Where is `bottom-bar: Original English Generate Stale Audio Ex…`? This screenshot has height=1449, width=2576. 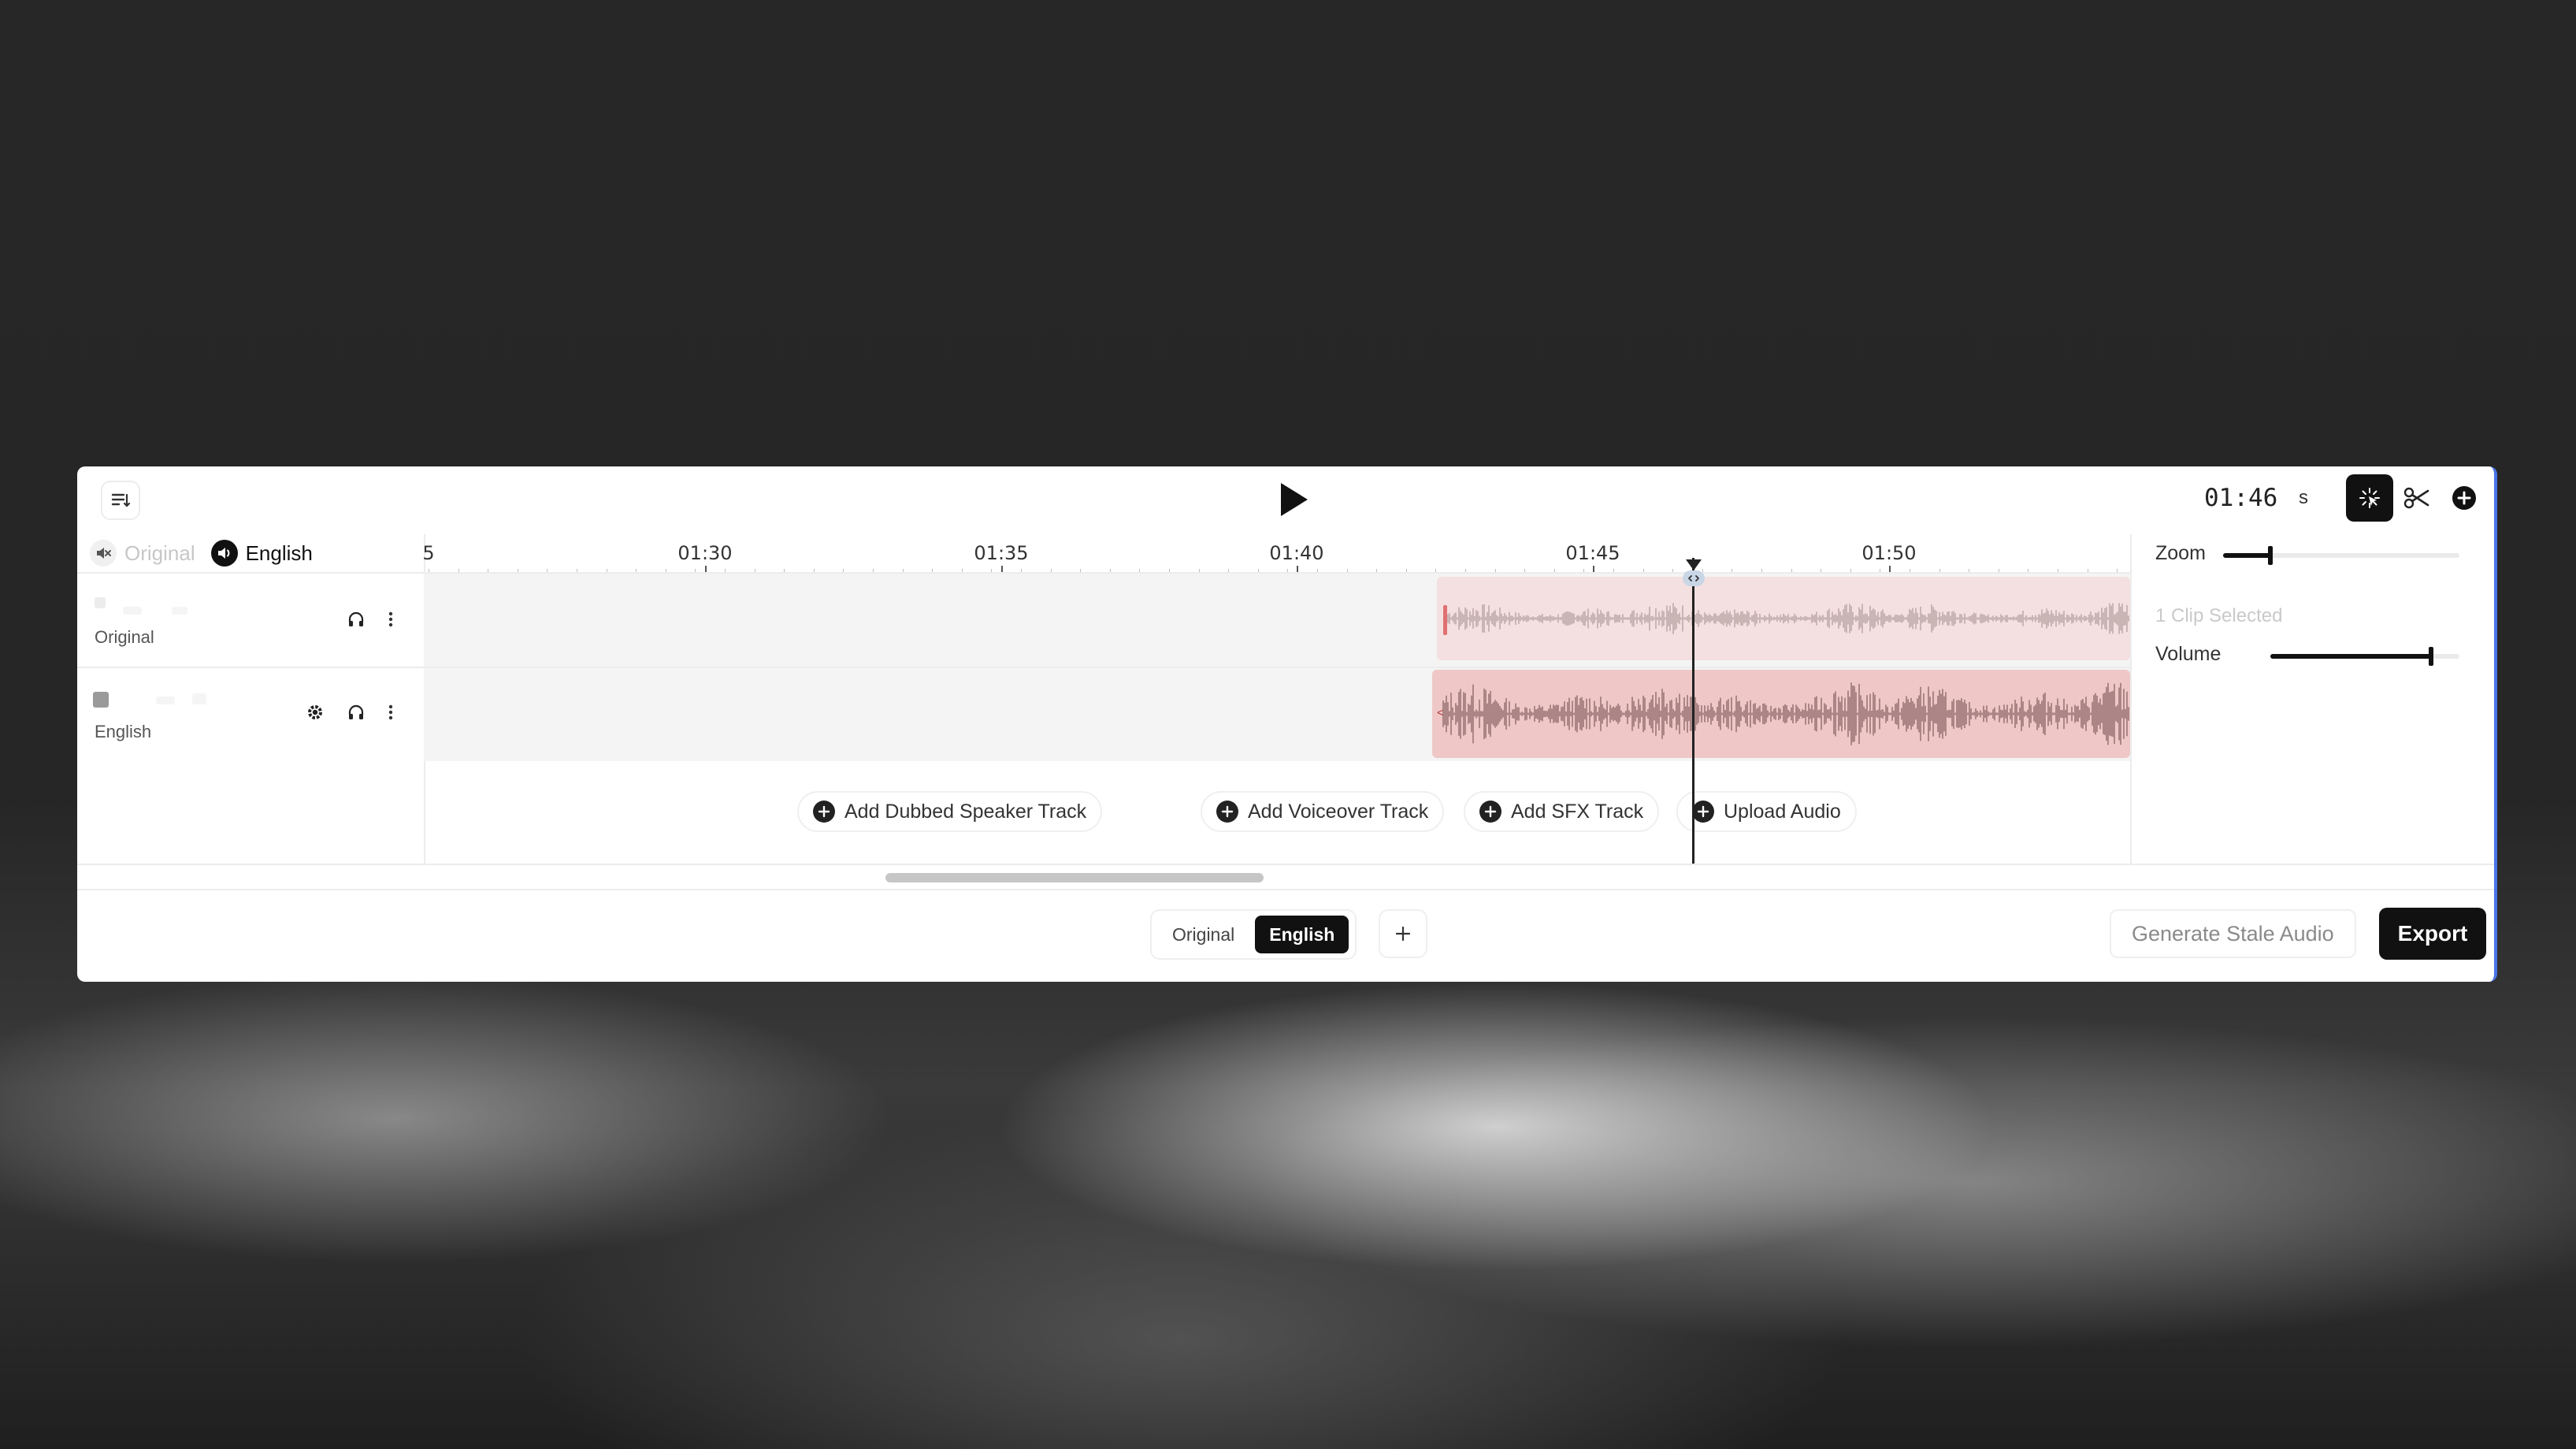
bottom-bar: Original English Generate Stale Audio Ex… is located at coordinates (1285, 934).